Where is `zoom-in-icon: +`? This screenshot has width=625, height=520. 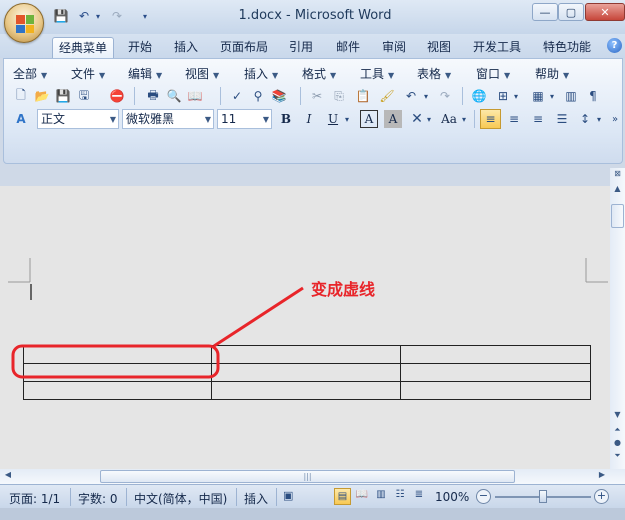 zoom-in-icon: + is located at coordinates (601, 496).